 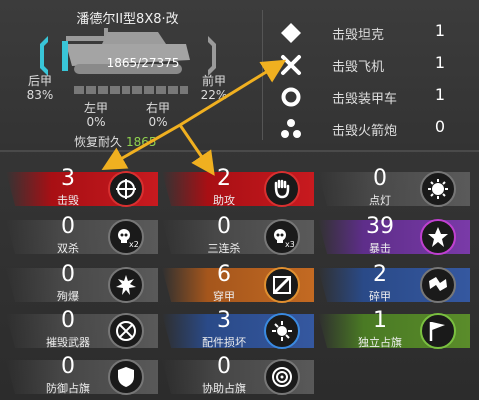 I want to click on kill-row-rocket-artillery: 击毁火箭炮 0, so click(x=375, y=128).